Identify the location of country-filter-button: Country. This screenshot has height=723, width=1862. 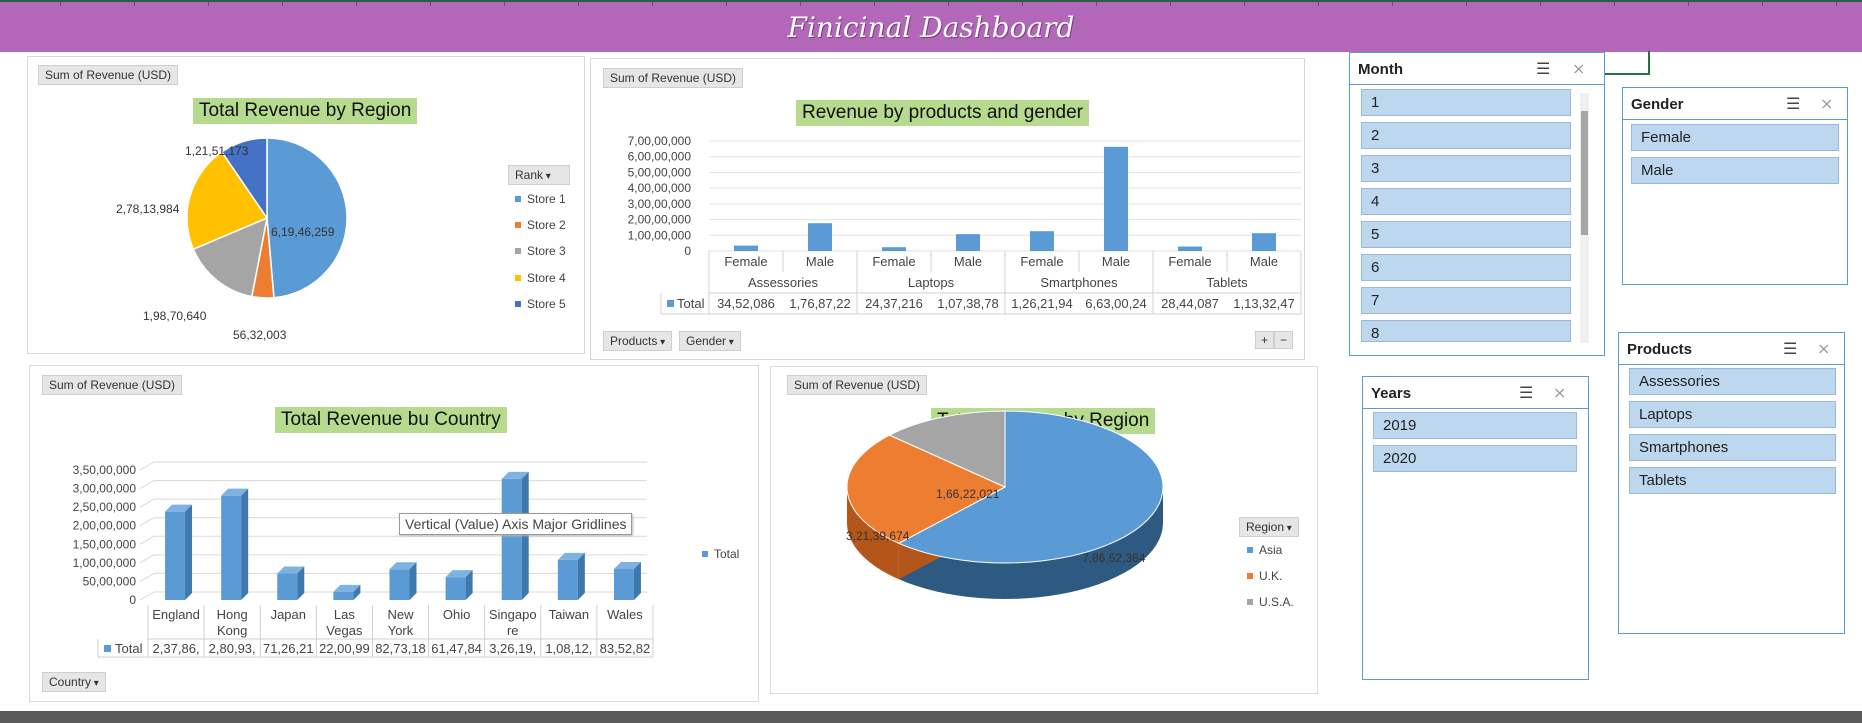
(74, 682).